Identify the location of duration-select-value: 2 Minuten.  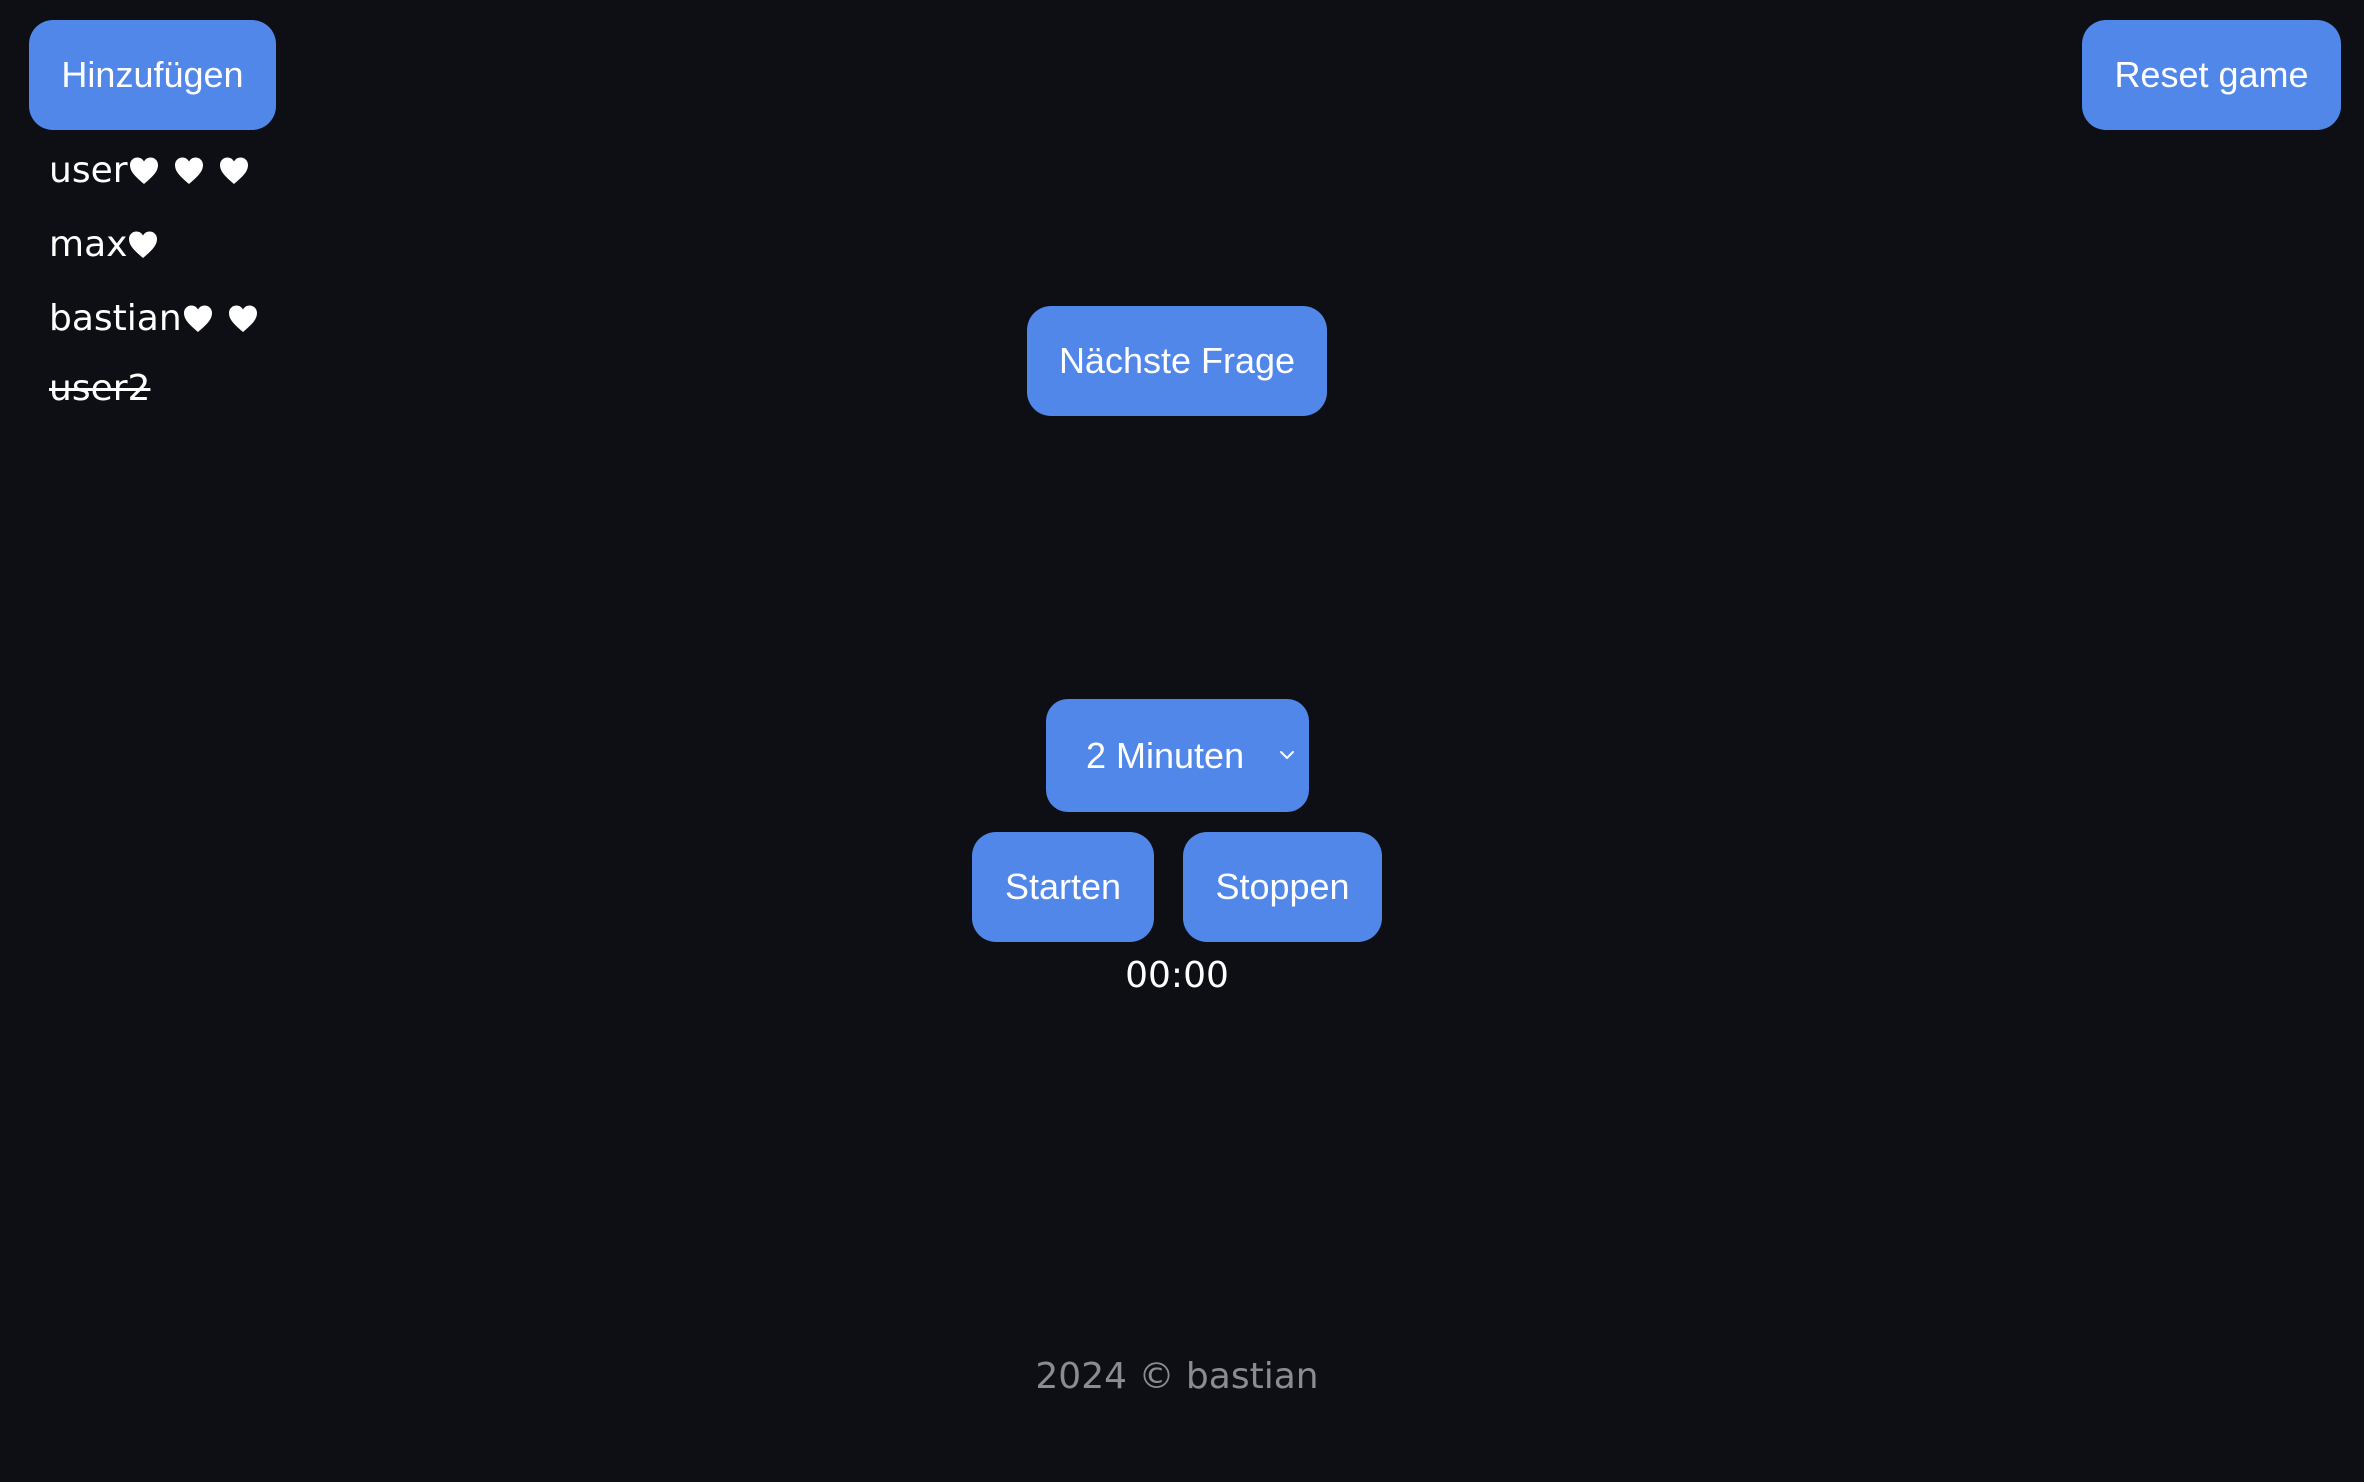
(1165, 755).